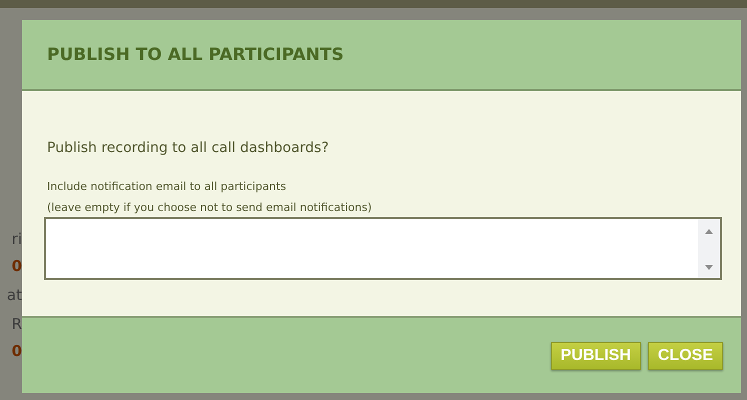 This screenshot has height=400, width=747. Describe the element at coordinates (709, 231) in the screenshot. I see `scroll-up-icon` at that location.